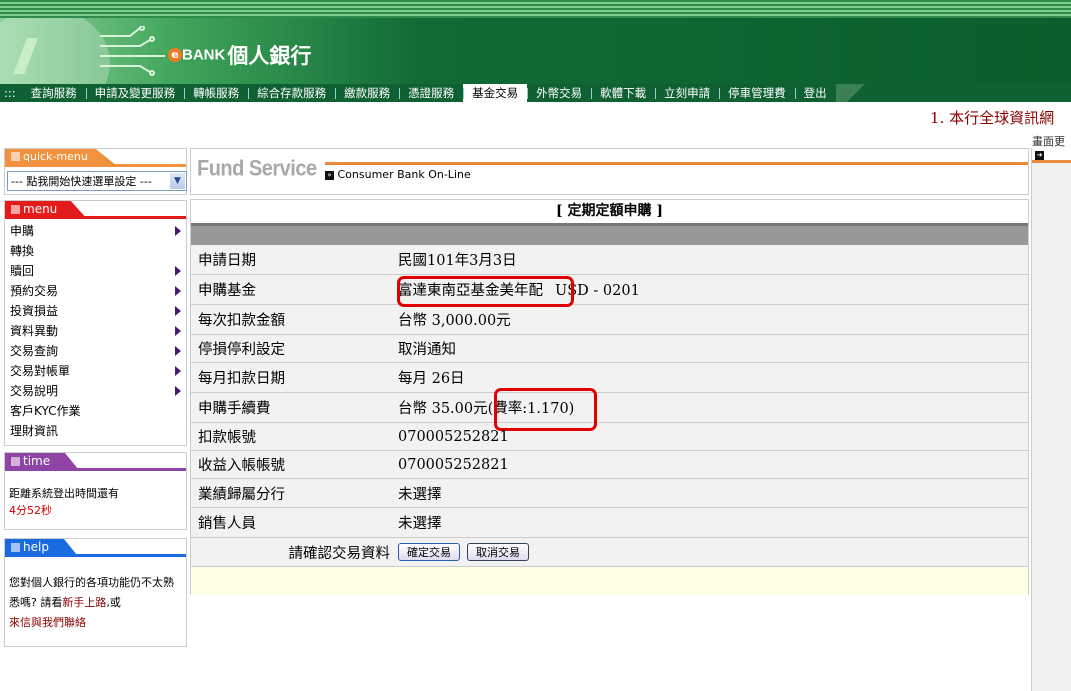  Describe the element at coordinates (34, 351) in the screenshot. I see `menu-item-label: 交易查詢` at that location.